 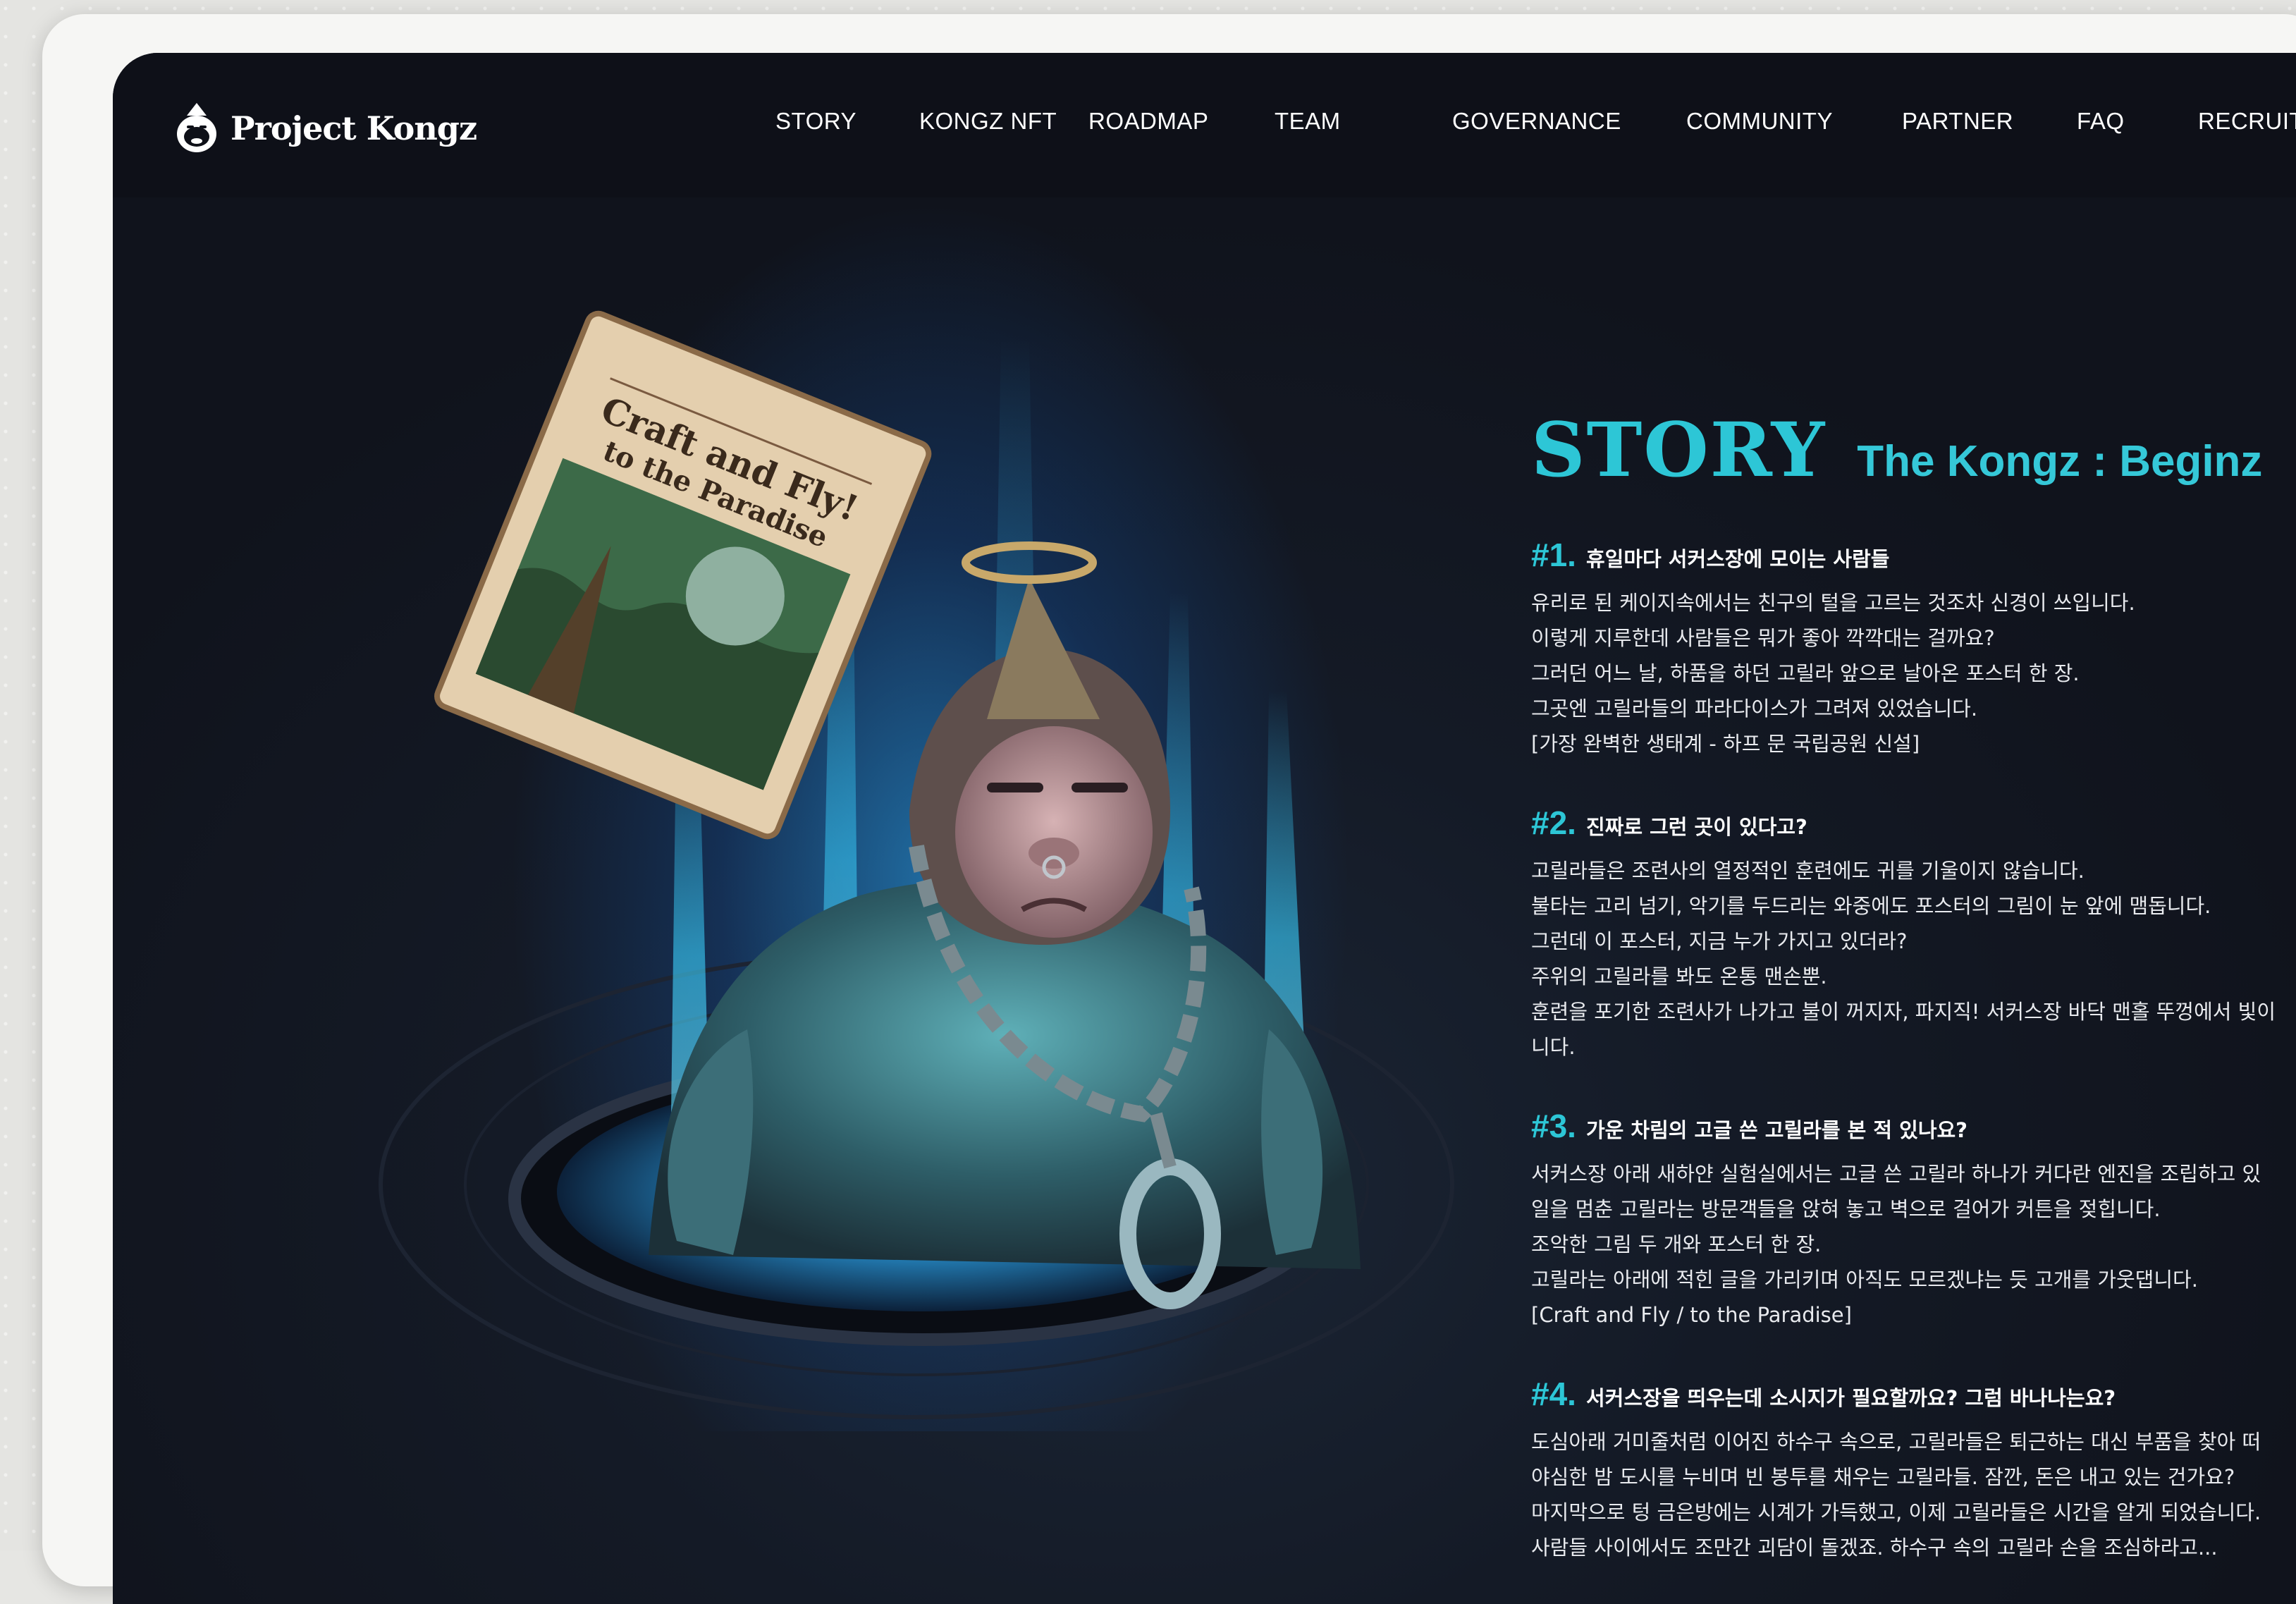 I want to click on chapter-line: 그곳엔 고릴라들의 파라다이스가 그려져 있었습니다., so click(x=1754, y=709).